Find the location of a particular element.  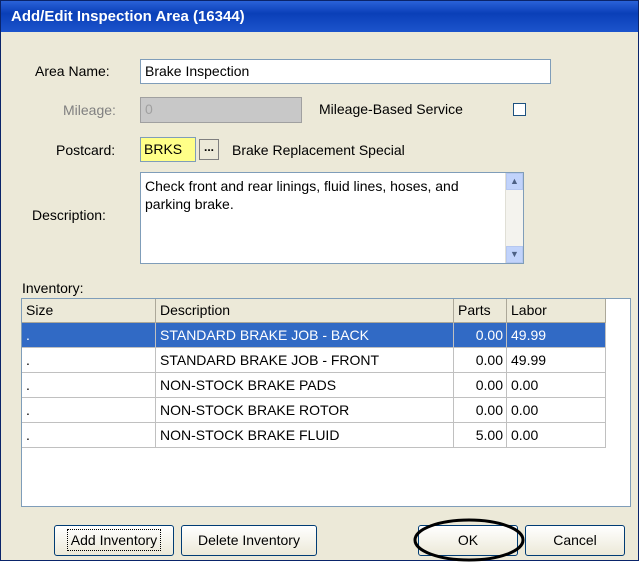

add-inventory-label: Add Inventory is located at coordinates (114, 540).